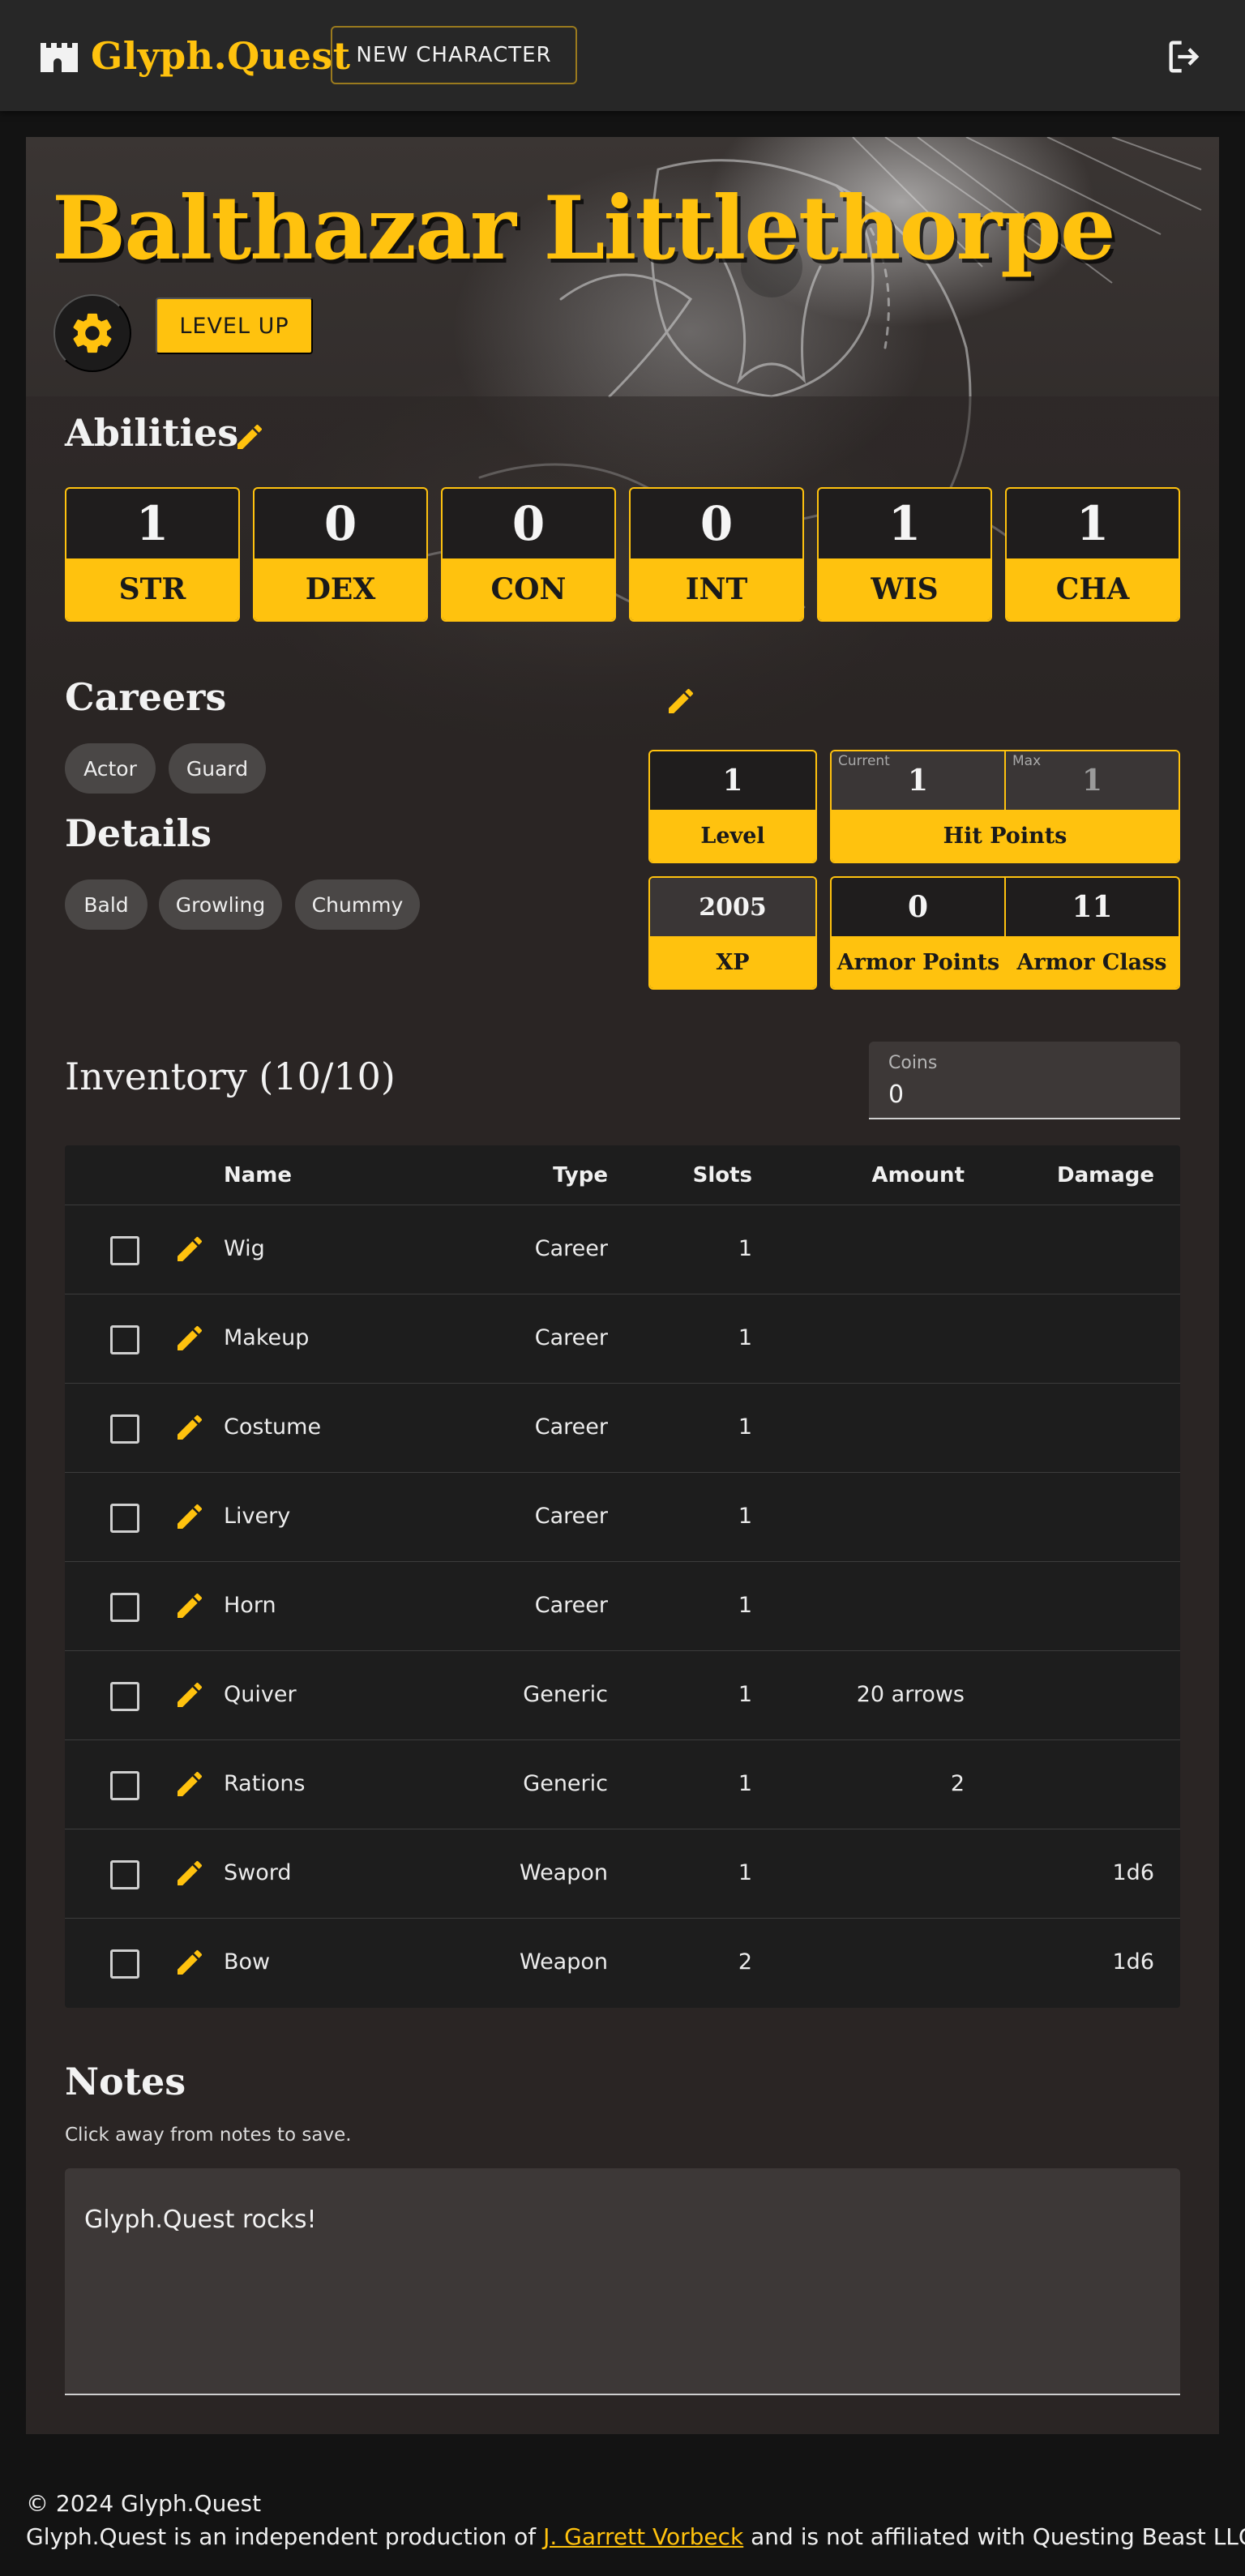 The width and height of the screenshot is (1245, 2576). Describe the element at coordinates (209, 2135) in the screenshot. I see `notes-hint: Click away from notes to save.` at that location.